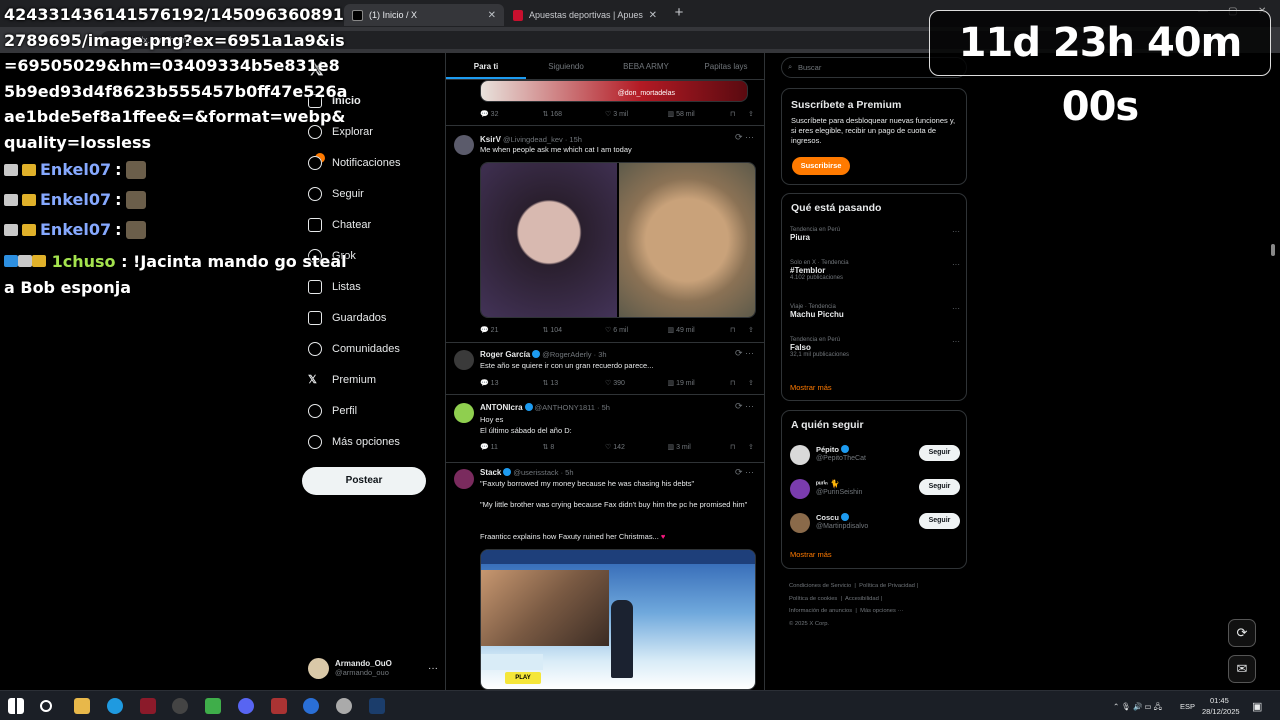  What do you see at coordinates (636, 116) in the screenshot?
I see `like-icon: ♡ 3 mil` at bounding box center [636, 116].